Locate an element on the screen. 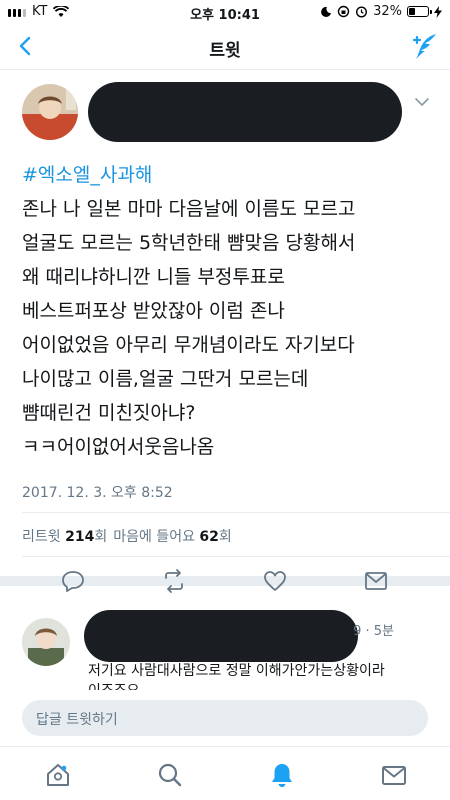 This screenshot has height=800, width=450. page-title: 트윗 is located at coordinates (225, 51).